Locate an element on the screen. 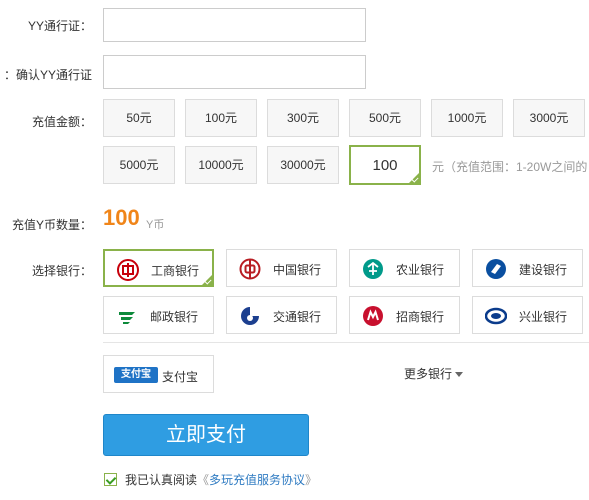 The image size is (589, 500). bank-name: 工商银行 is located at coordinates (175, 271).